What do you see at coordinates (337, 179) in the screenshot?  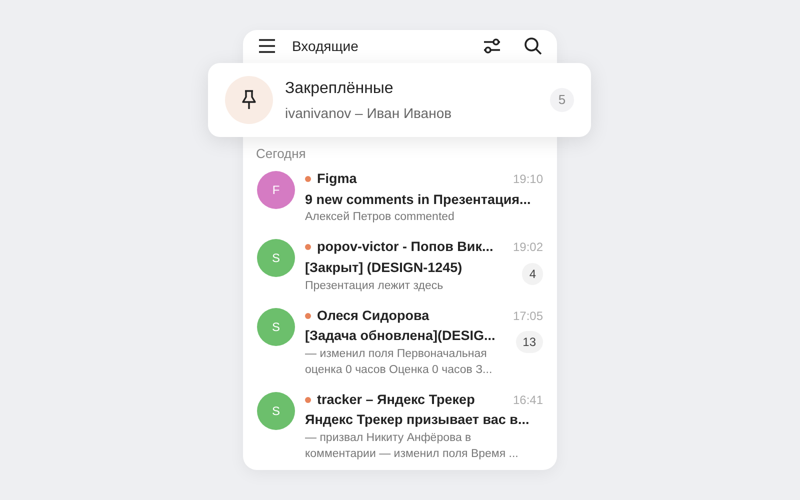 I see `sender-name: Figma` at bounding box center [337, 179].